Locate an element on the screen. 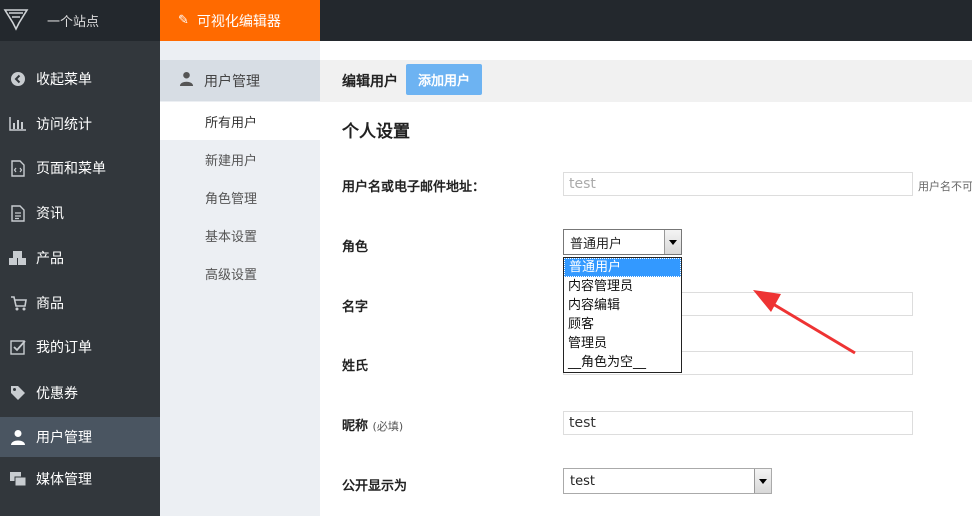 The height and width of the screenshot is (516, 972). visual-editor-button: ✎ 可视化编辑器 is located at coordinates (240, 20).